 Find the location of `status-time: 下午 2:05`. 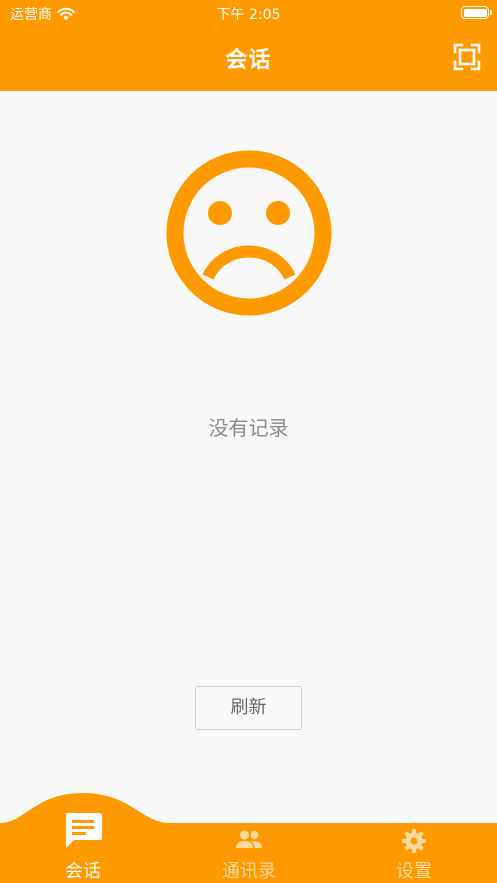

status-time: 下午 2:05 is located at coordinates (248, 15).